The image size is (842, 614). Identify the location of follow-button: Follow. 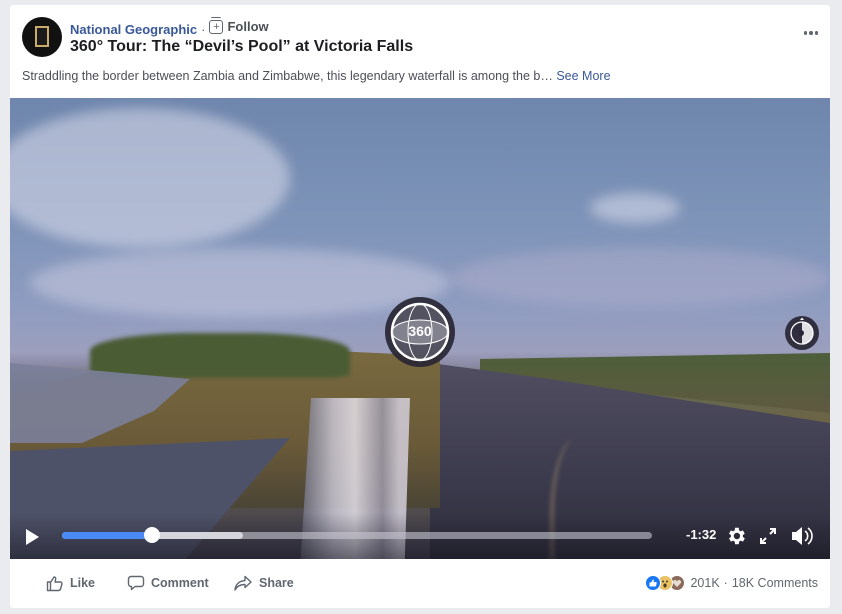
(239, 26).